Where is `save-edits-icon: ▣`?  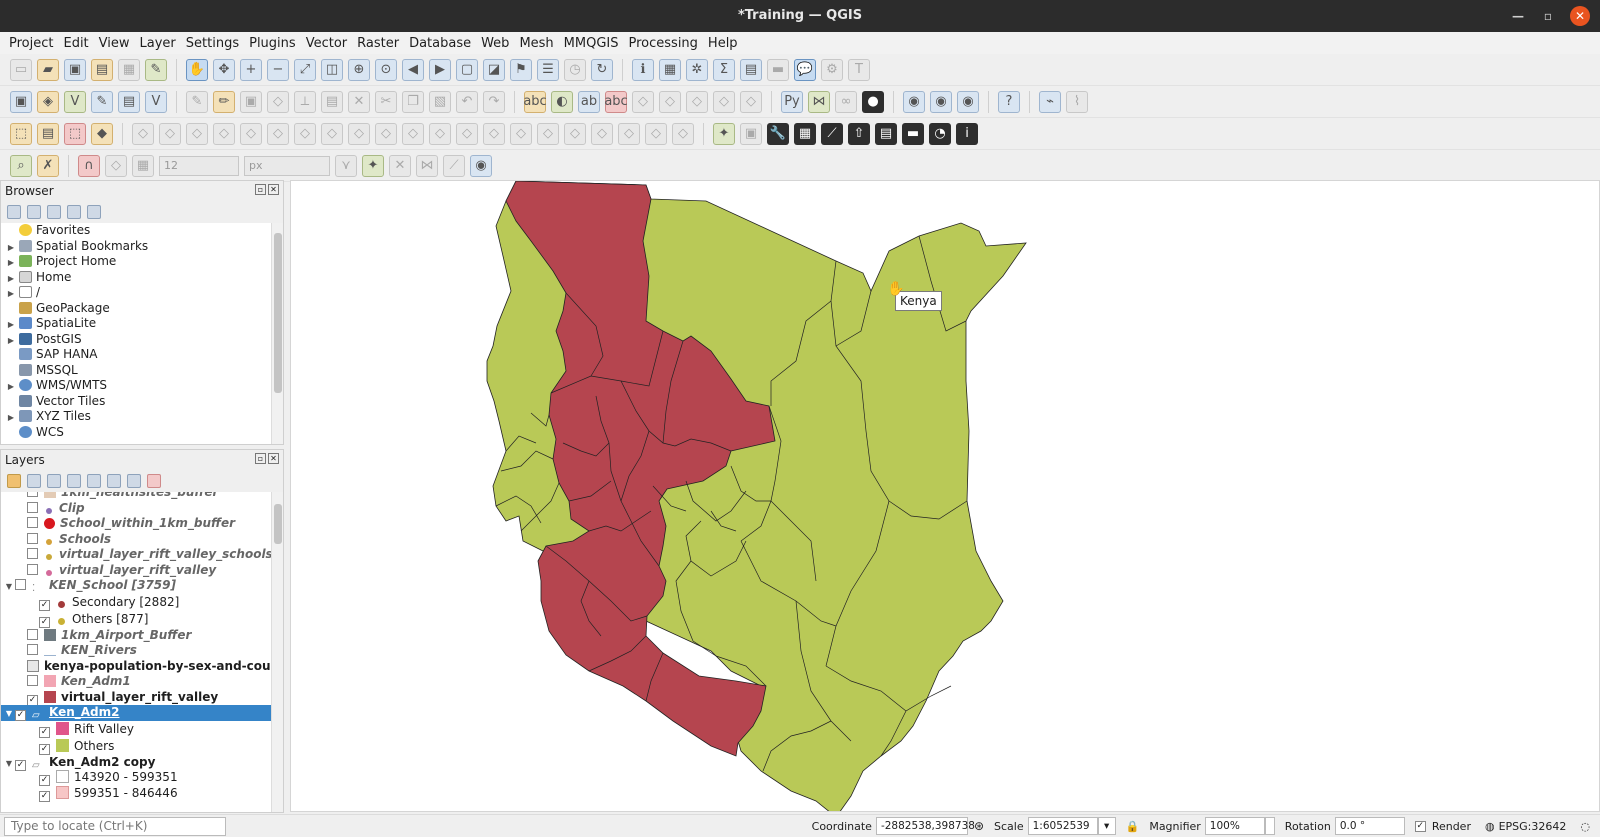 save-edits-icon: ▣ is located at coordinates (251, 101).